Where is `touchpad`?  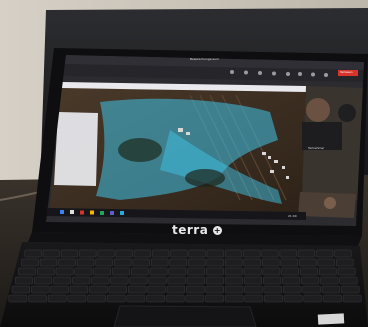 touchpad is located at coordinates (185, 316).